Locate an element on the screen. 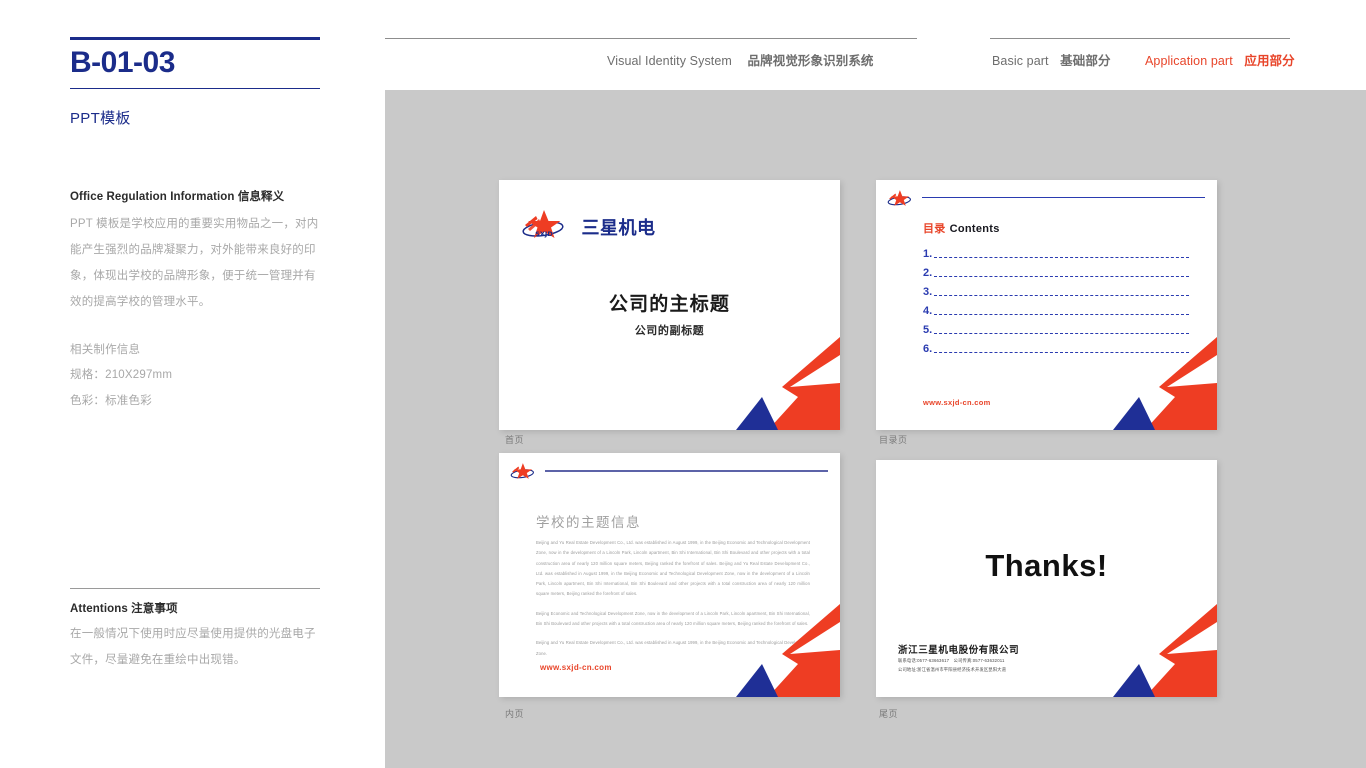 This screenshot has height=768, width=1366. list-item-number: 6. is located at coordinates (928, 349).